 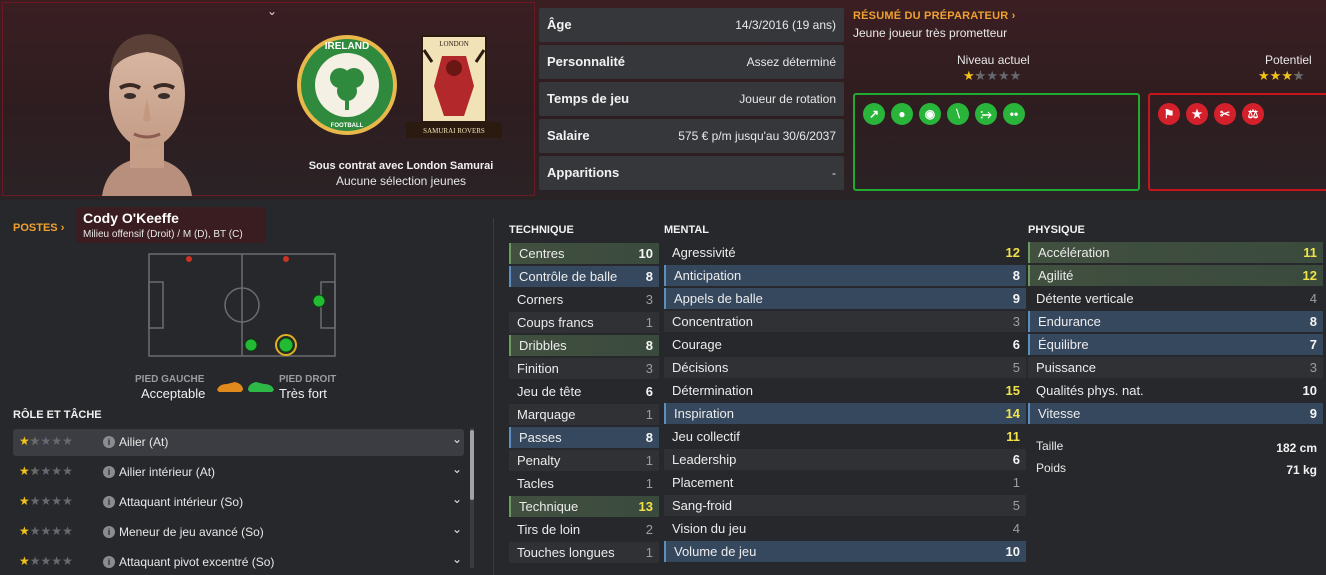 What do you see at coordinates (583, 172) in the screenshot?
I see `info-label: Apparitions` at bounding box center [583, 172].